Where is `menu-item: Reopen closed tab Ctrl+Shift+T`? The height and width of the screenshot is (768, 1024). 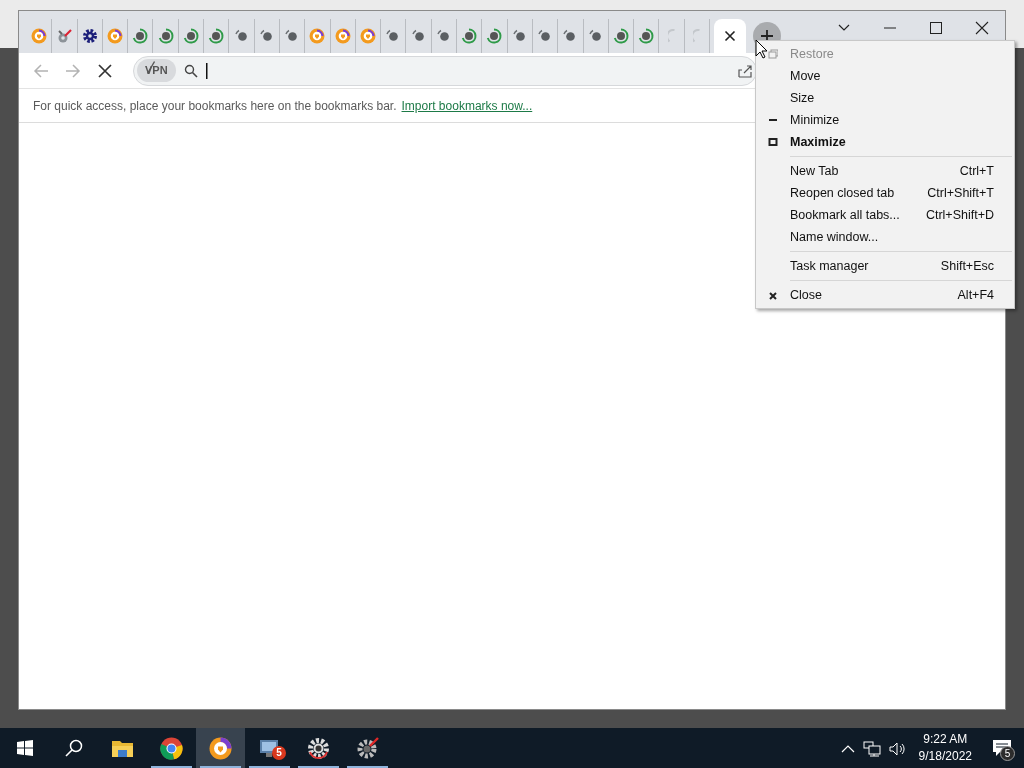 menu-item: Reopen closed tab Ctrl+Shift+T is located at coordinates (885, 193).